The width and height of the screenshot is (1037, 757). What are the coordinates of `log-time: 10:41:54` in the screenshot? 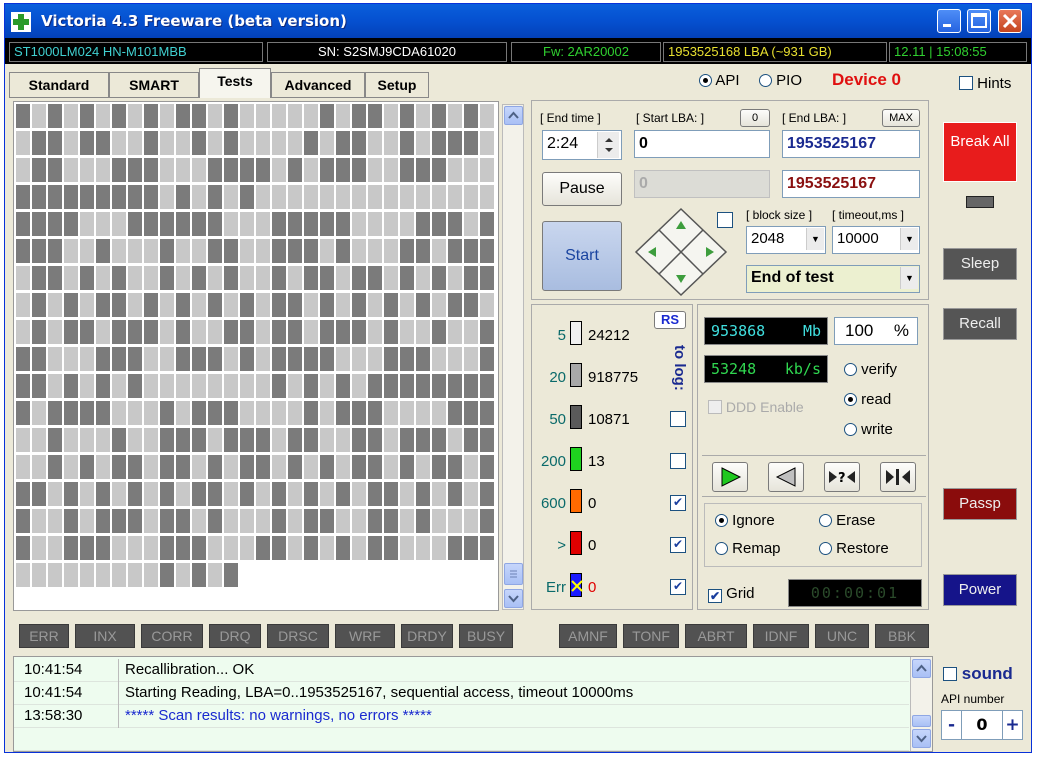 It's located at (53, 692).